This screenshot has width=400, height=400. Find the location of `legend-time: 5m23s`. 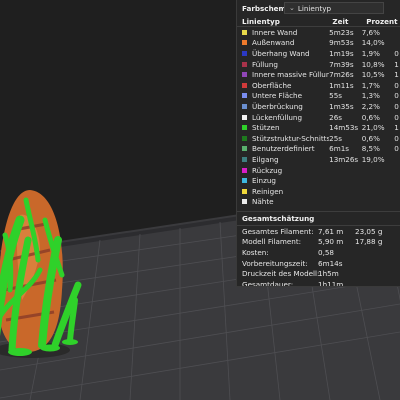

legend-time: 5m23s is located at coordinates (341, 32).